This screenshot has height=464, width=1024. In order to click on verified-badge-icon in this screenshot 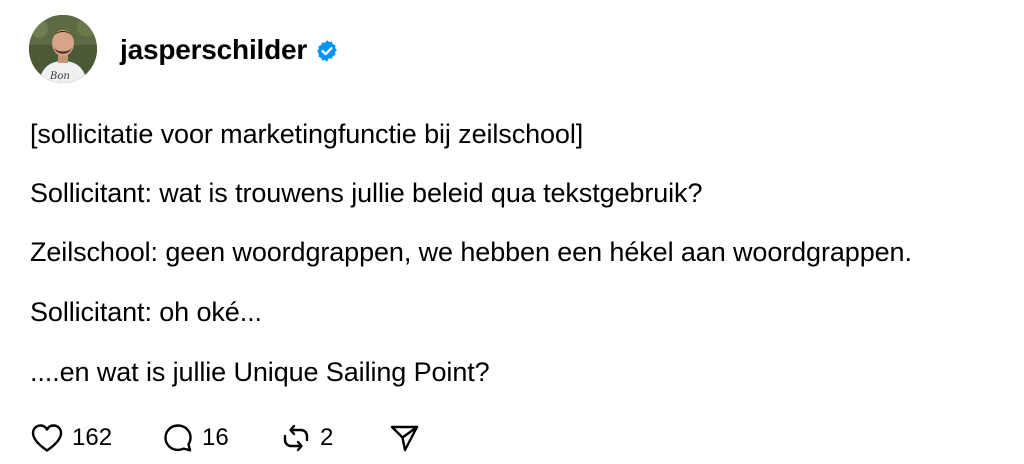, I will do `click(327, 51)`.